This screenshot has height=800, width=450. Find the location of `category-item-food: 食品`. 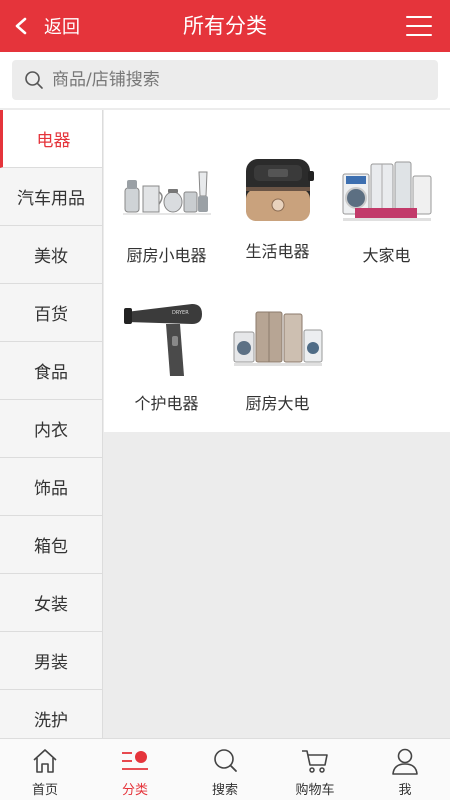

category-item-food: 食品 is located at coordinates (51, 371).